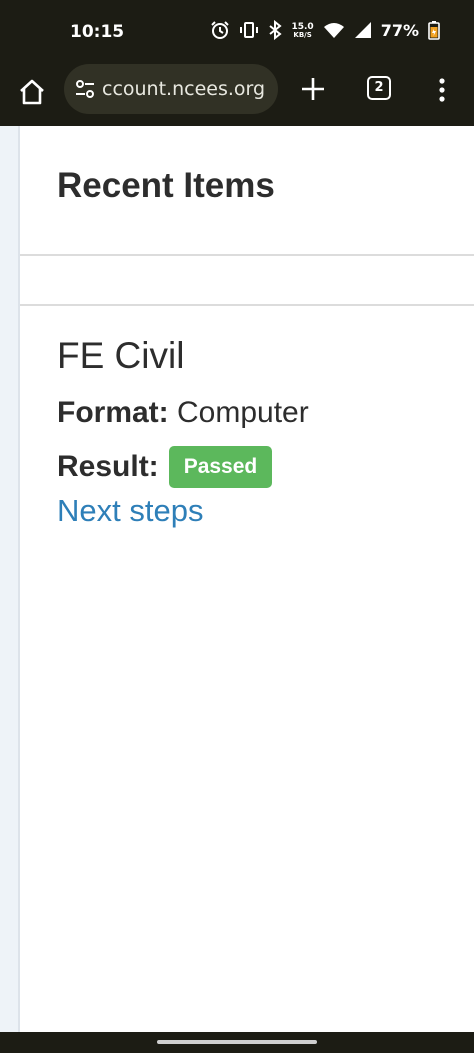 The image size is (474, 1053). What do you see at coordinates (442, 90) in the screenshot?
I see `more-vert-icon` at bounding box center [442, 90].